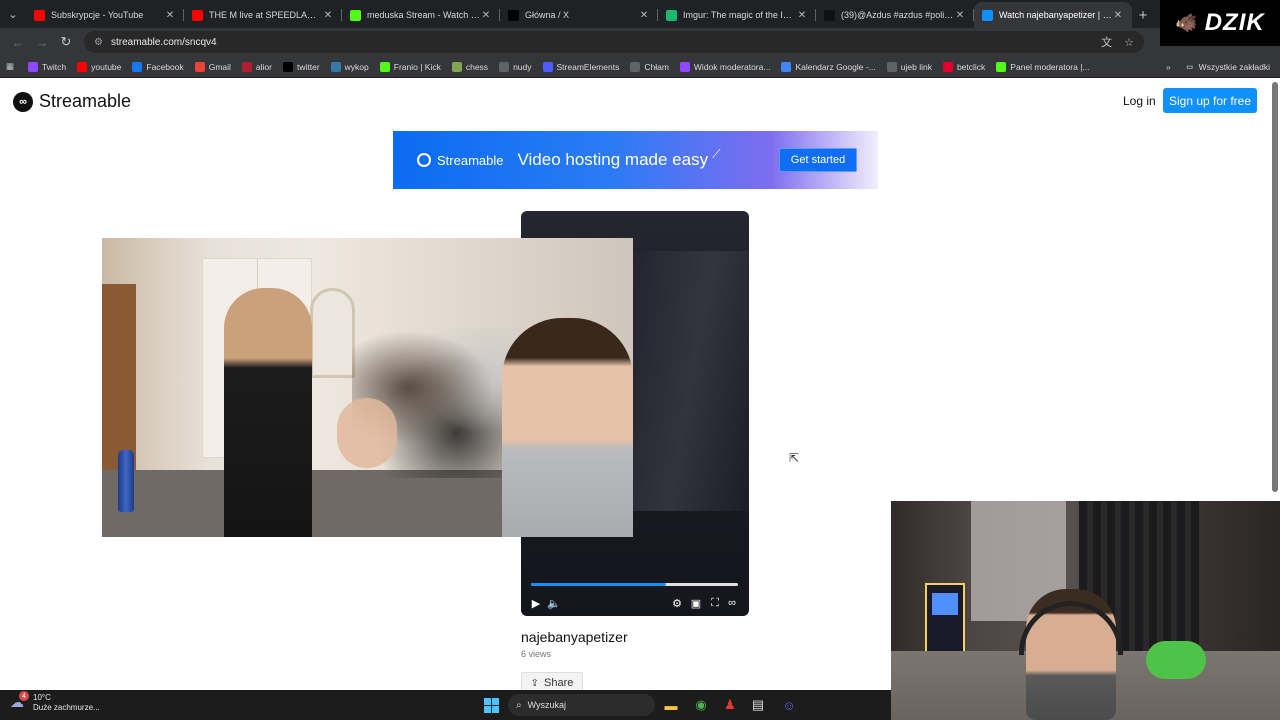 This screenshot has width=1280, height=720. I want to click on scrollbar-thumb, so click(1275, 287).